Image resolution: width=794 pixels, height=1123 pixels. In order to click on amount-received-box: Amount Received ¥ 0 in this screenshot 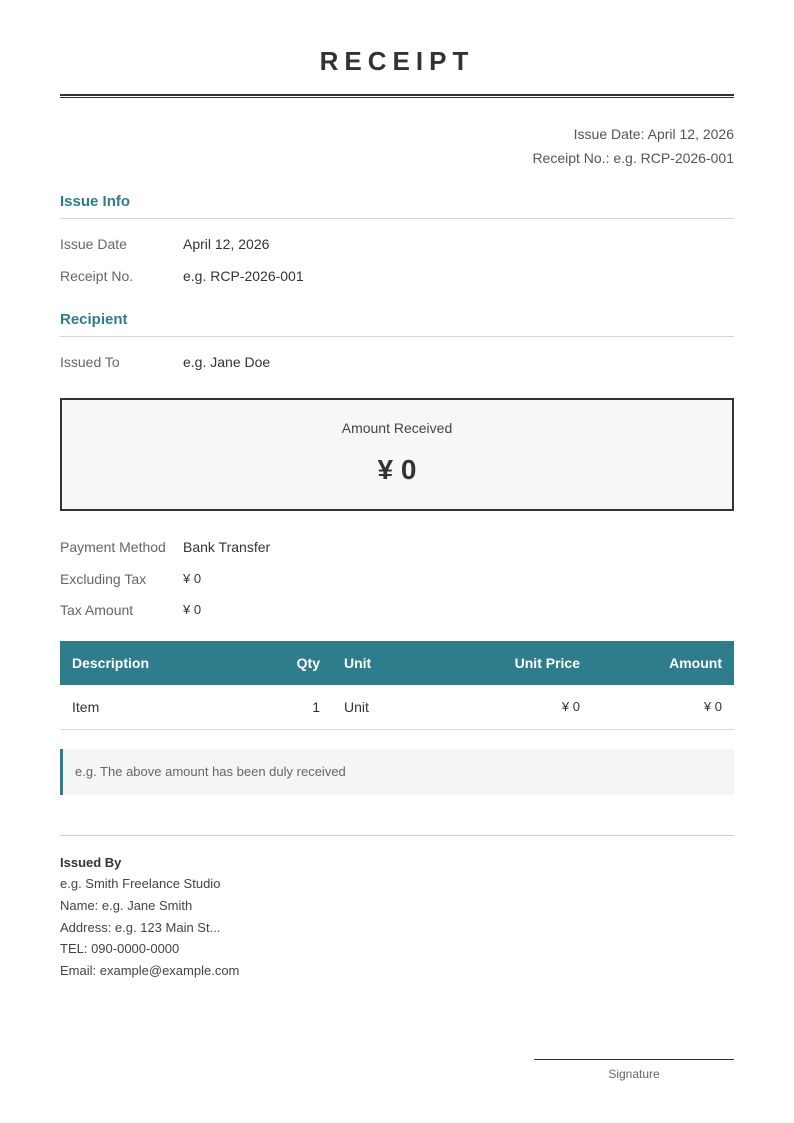, I will do `click(397, 454)`.